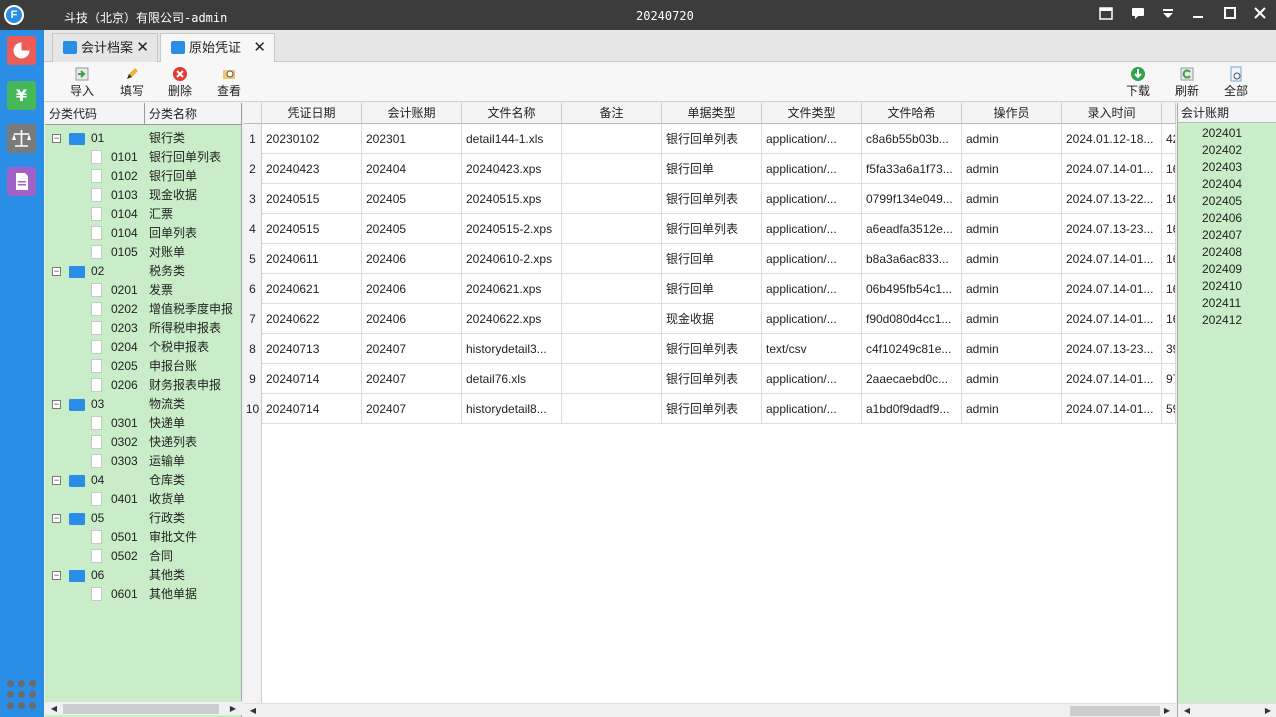 The width and height of the screenshot is (1276, 717). What do you see at coordinates (512, 113) in the screenshot?
I see `column-header: 文件名称` at bounding box center [512, 113].